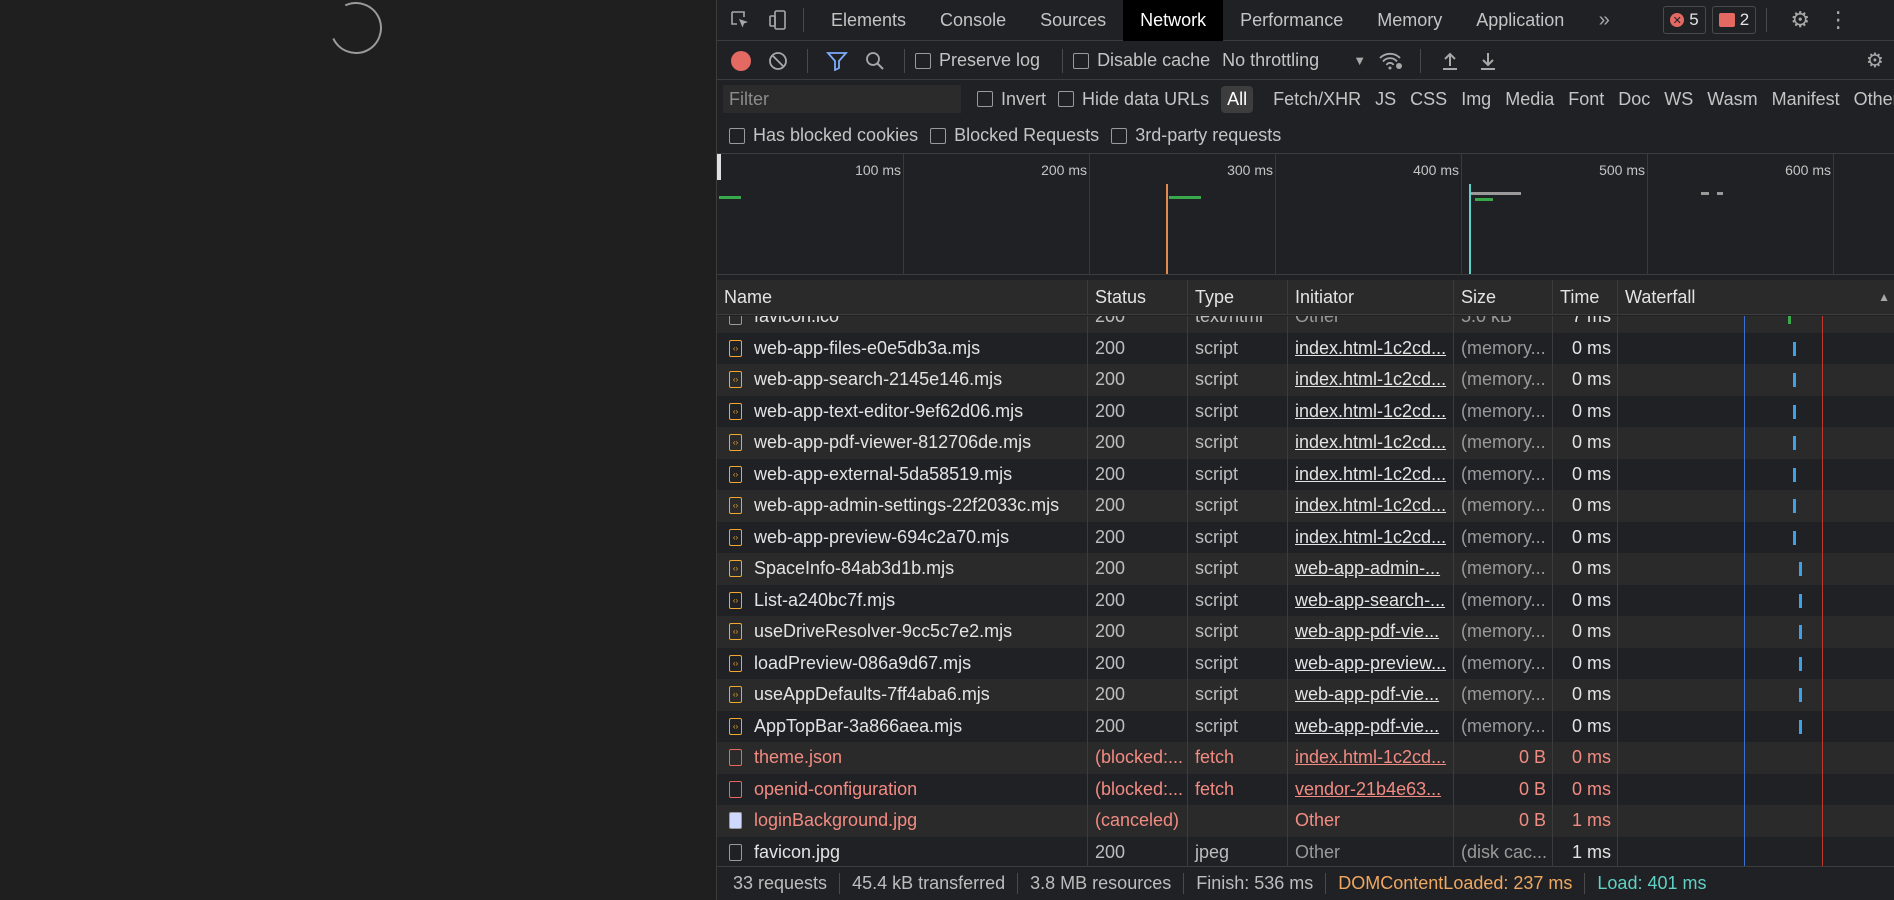  Describe the element at coordinates (1305, 324) in the screenshot. I see `table-row: favicon.ico 200 text/html Other 5.0 kB 7 ms` at that location.